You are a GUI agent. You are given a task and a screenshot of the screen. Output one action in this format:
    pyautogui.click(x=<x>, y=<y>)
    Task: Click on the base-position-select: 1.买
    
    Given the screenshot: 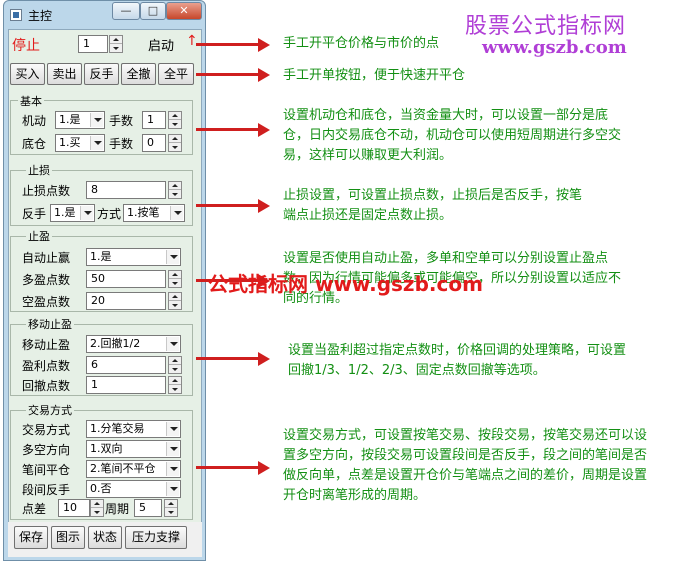 What is the action you would take?
    pyautogui.click(x=80, y=143)
    